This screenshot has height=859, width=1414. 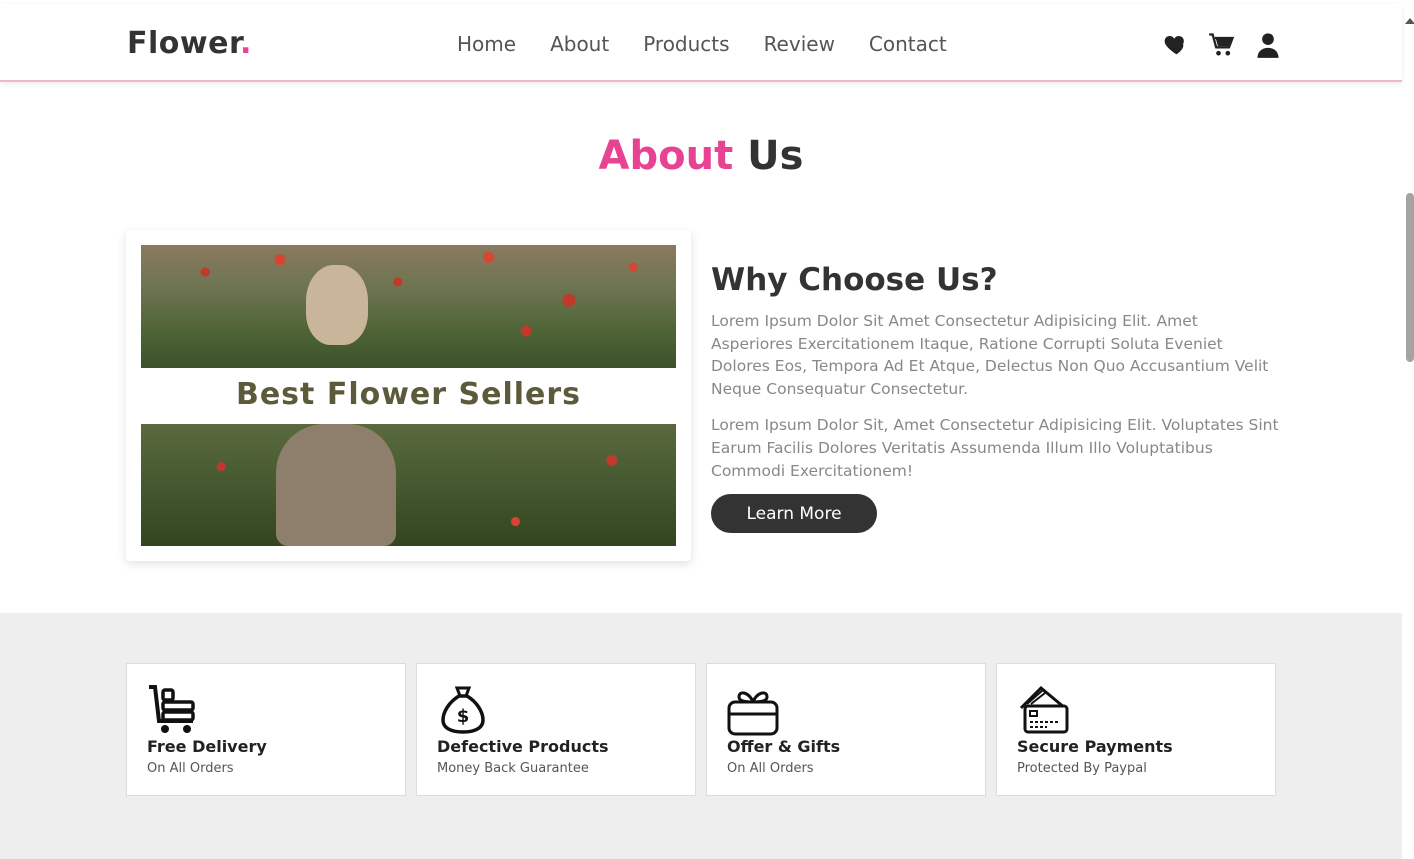 What do you see at coordinates (1043, 710) in the screenshot?
I see `credit-card-icon` at bounding box center [1043, 710].